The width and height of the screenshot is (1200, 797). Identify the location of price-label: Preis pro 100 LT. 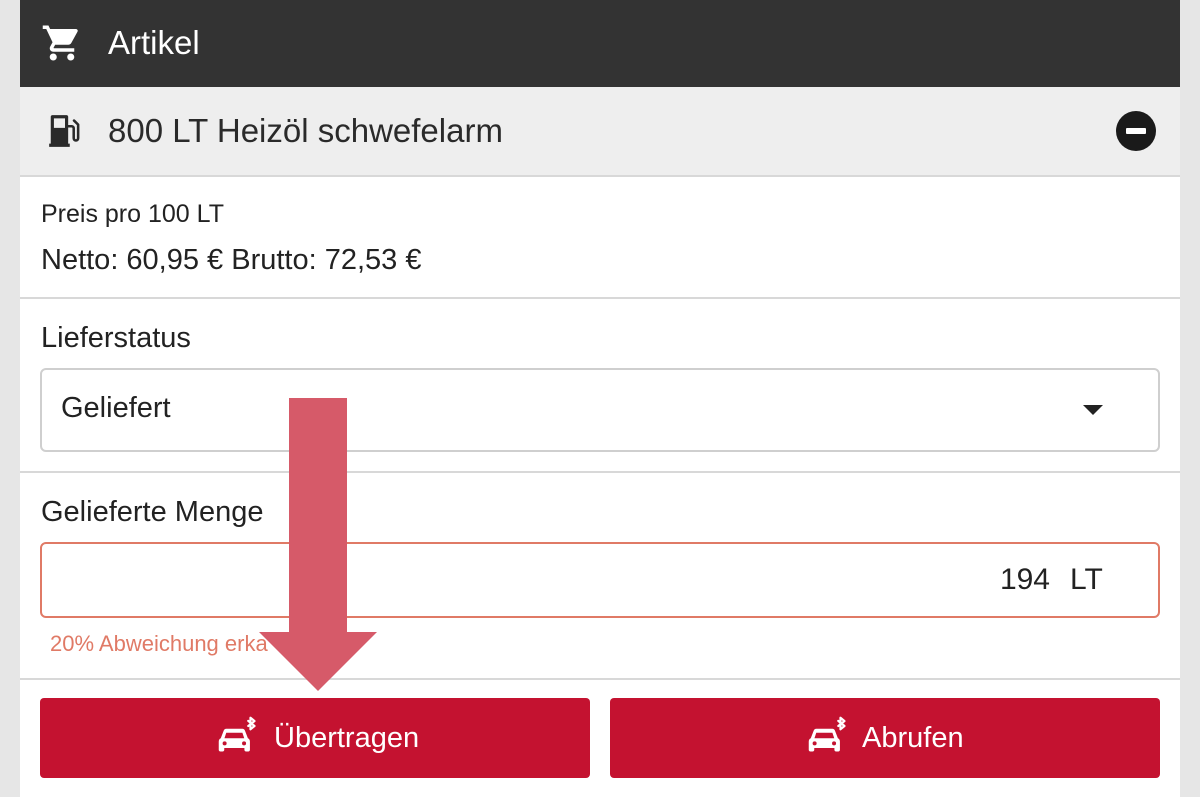
(132, 214).